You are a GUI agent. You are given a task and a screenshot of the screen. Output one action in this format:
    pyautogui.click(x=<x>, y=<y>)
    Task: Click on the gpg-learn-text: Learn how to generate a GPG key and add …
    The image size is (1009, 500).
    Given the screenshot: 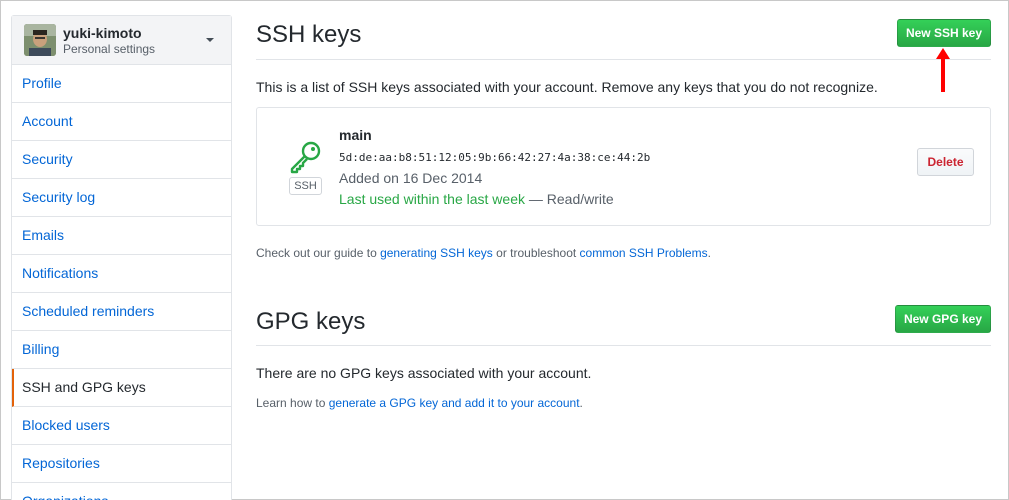 What is the action you would take?
    pyautogui.click(x=419, y=403)
    